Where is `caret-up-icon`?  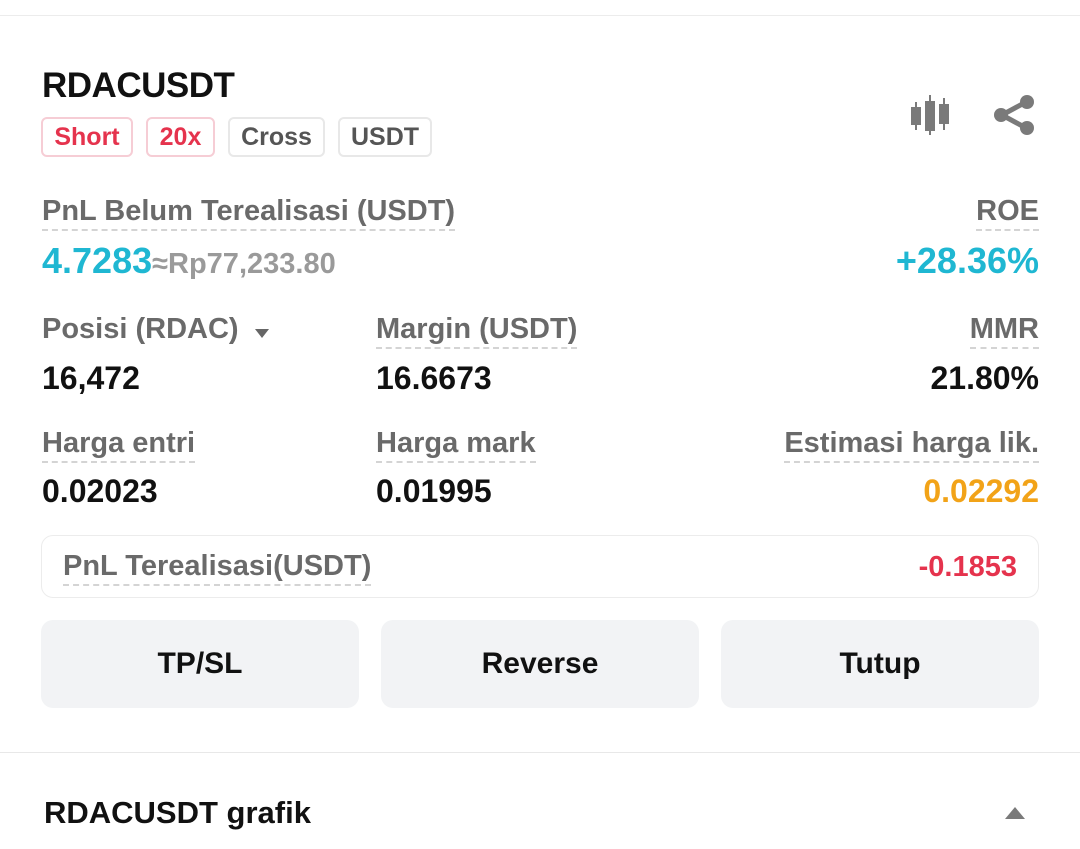
caret-up-icon is located at coordinates (1015, 813).